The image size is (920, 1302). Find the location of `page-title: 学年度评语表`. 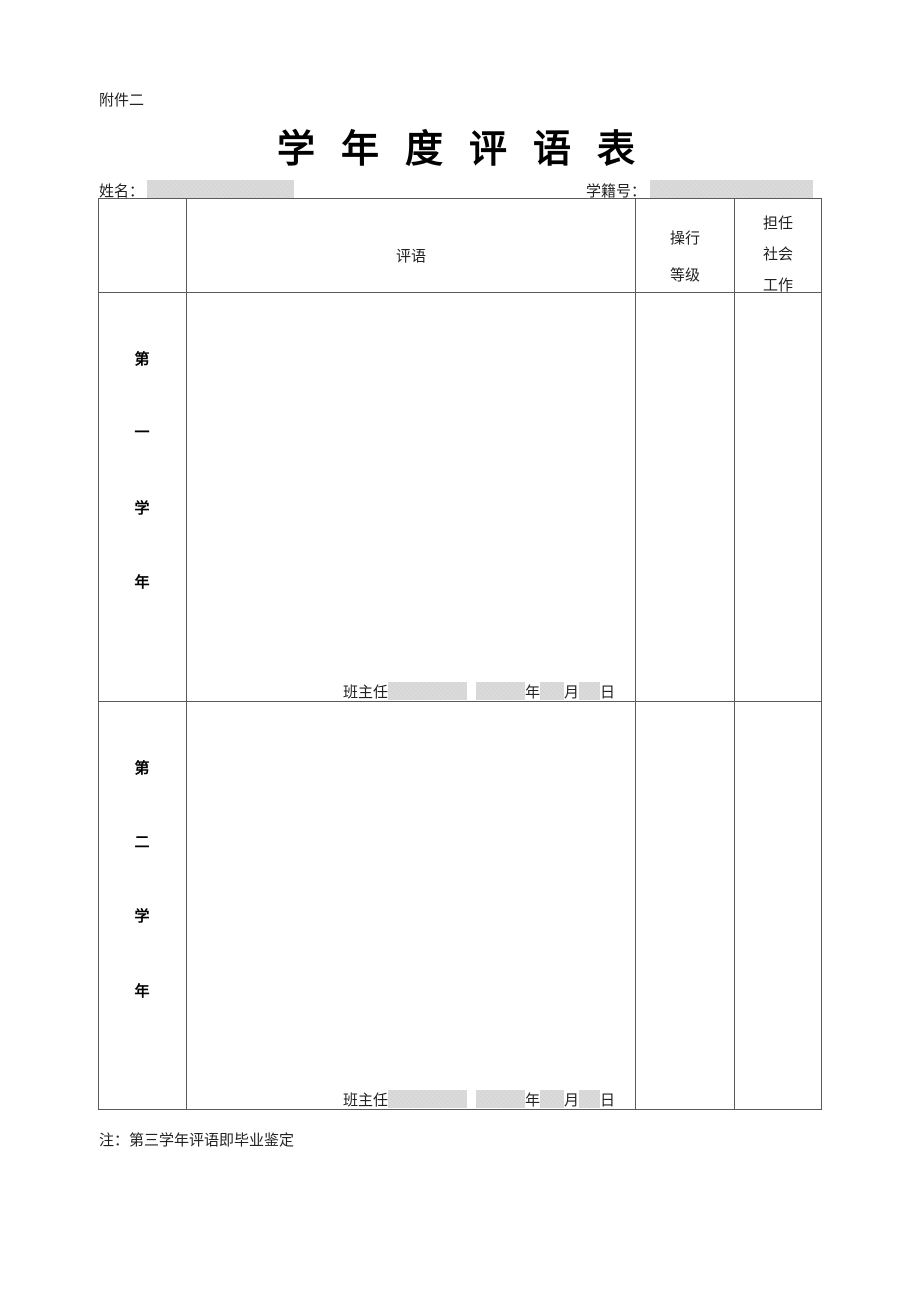

page-title: 学年度评语表 is located at coordinates (468, 149).